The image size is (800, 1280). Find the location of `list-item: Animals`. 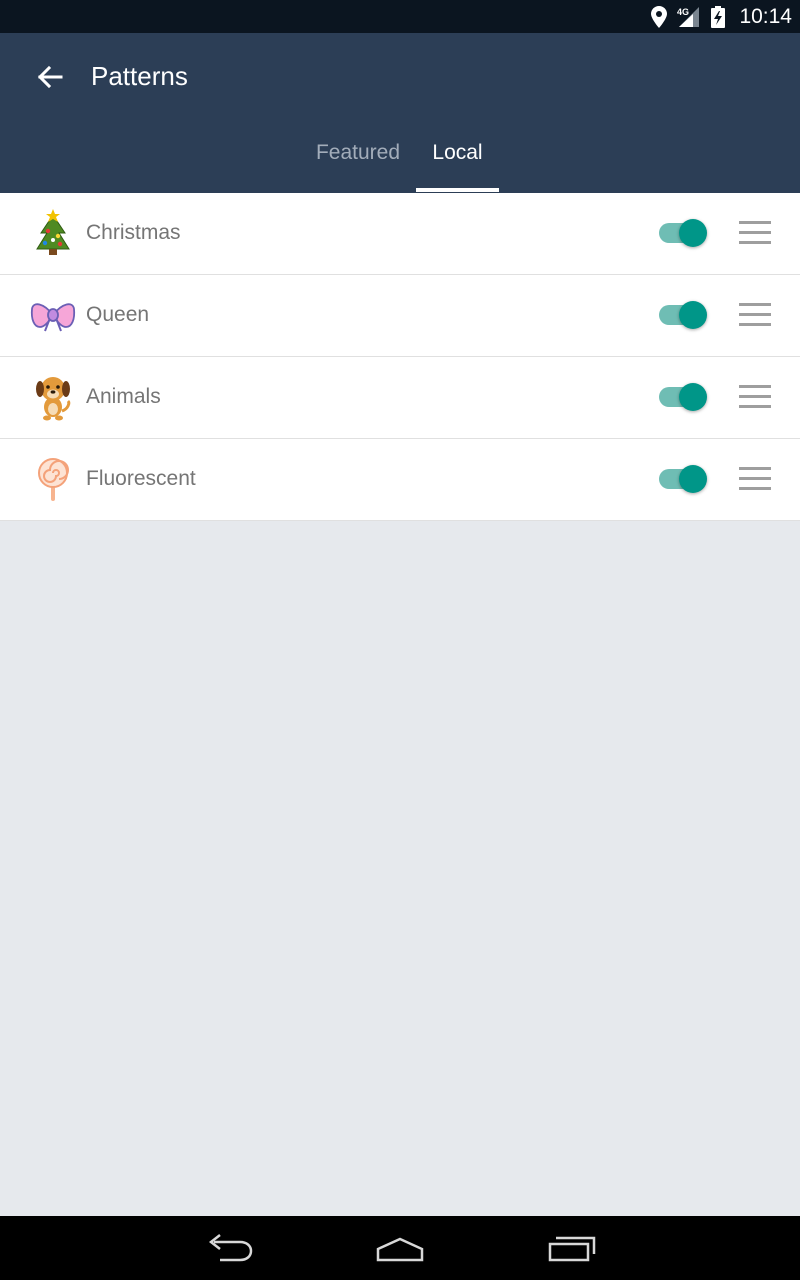

list-item: Animals is located at coordinates (400, 398).